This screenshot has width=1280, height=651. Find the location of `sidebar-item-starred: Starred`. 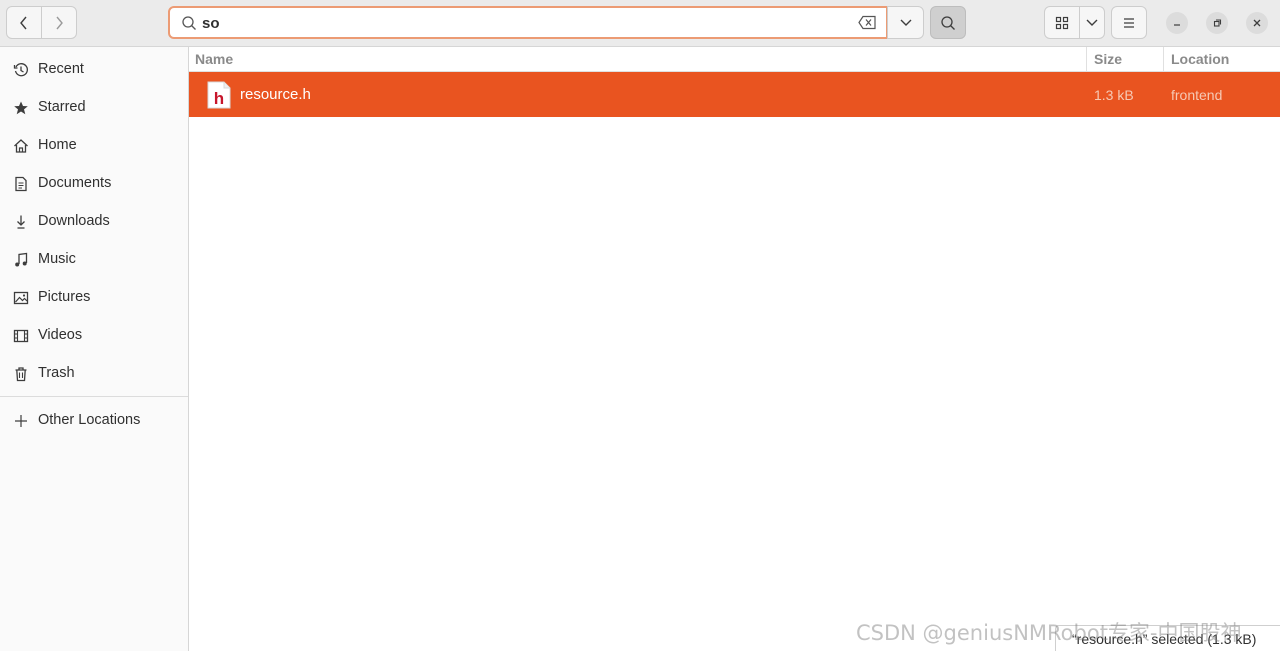

sidebar-item-starred: Starred is located at coordinates (94, 107).